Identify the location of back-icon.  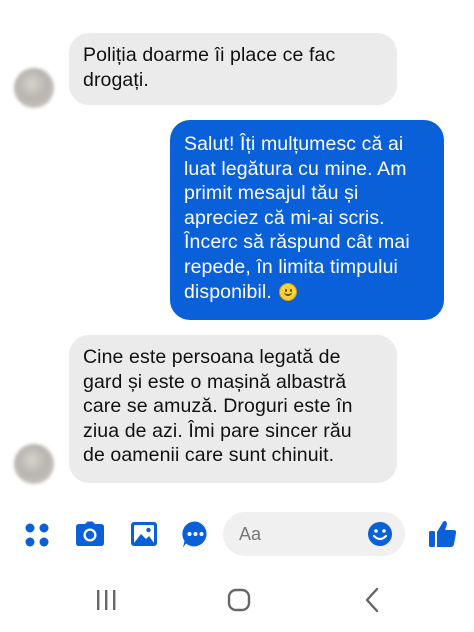
(372, 600).